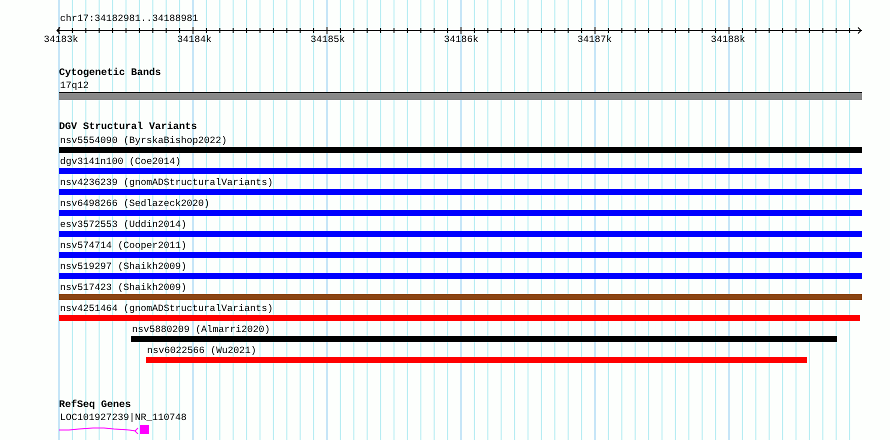 This screenshot has width=890, height=440. Describe the element at coordinates (166, 308) in the screenshot. I see `feature-label: nsv4251464 (gnomADStructuralVariants)` at that location.